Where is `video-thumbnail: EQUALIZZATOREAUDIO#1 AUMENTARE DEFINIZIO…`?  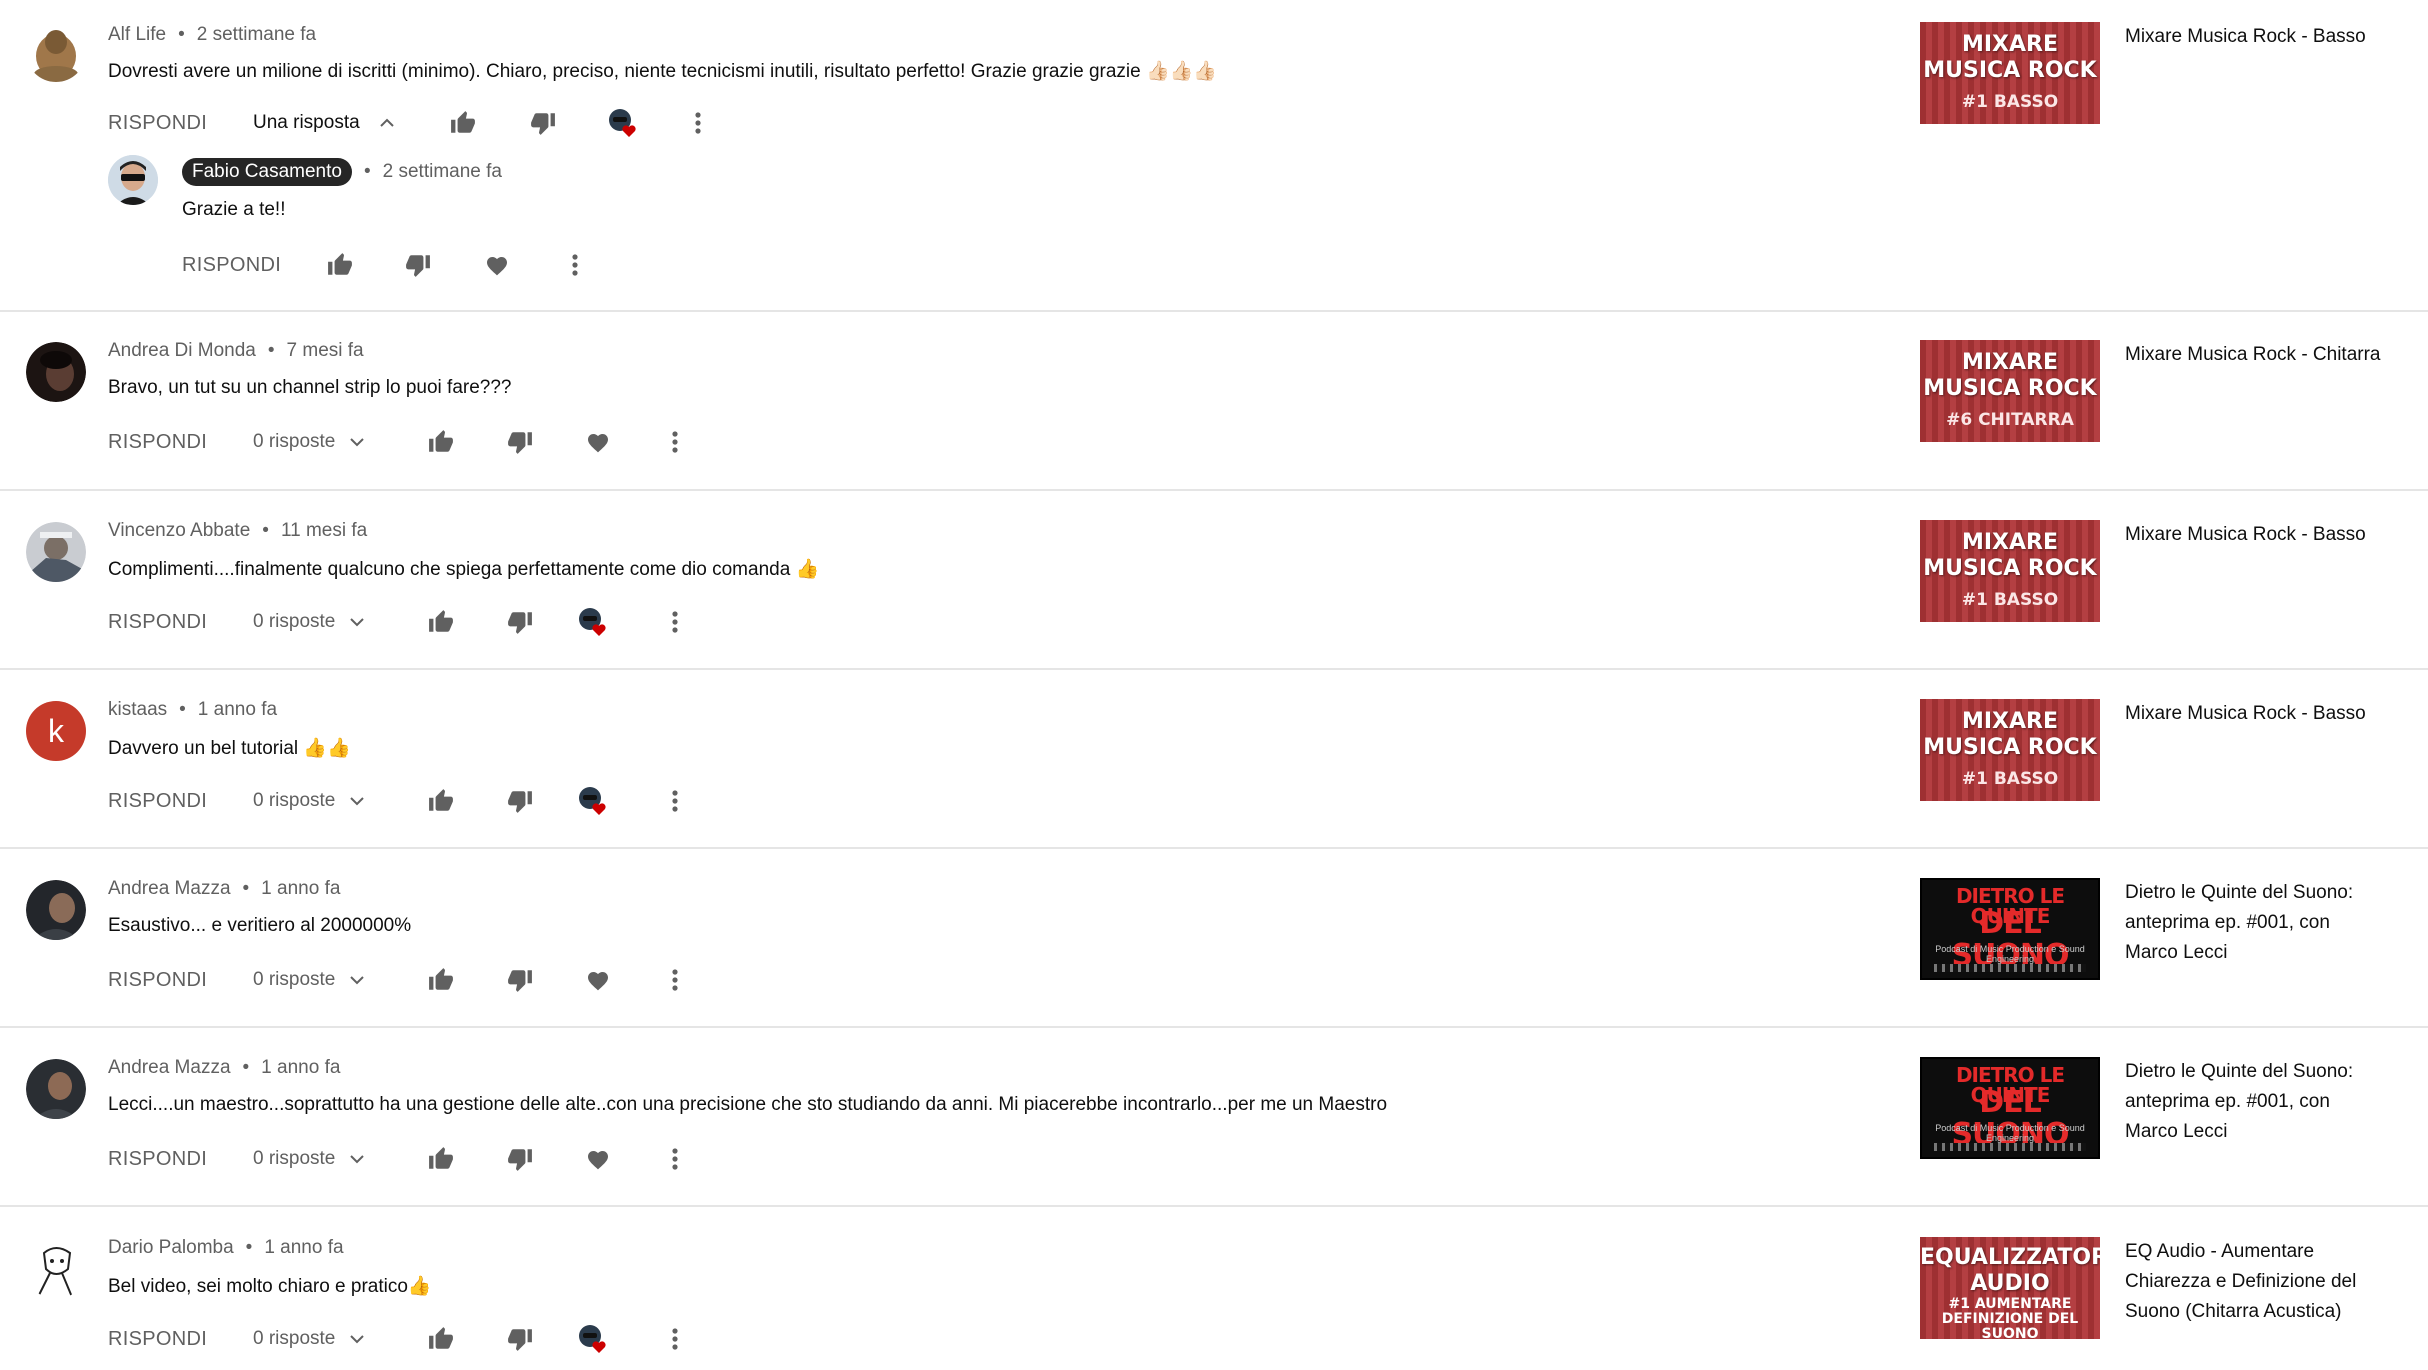
video-thumbnail: EQUALIZZATOREAUDIO#1 AUMENTARE DEFINIZIO… is located at coordinates (2010, 1288).